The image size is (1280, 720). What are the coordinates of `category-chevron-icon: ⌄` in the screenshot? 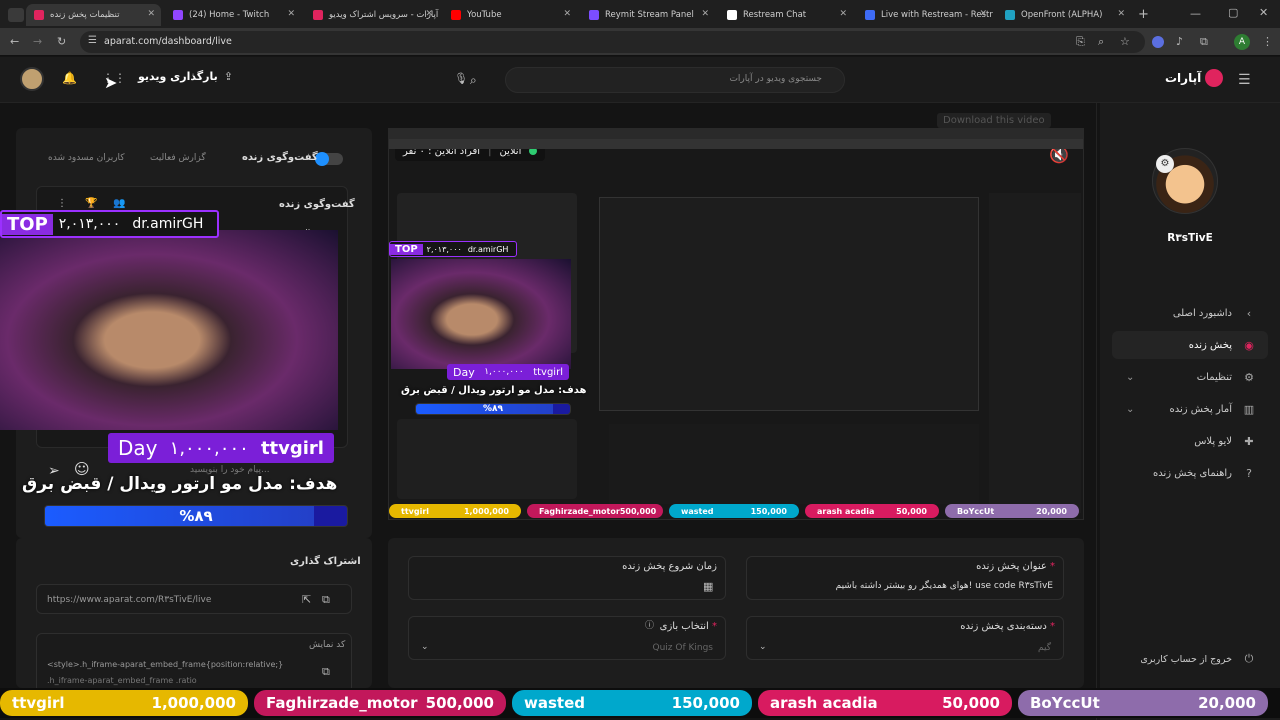 It's located at (763, 647).